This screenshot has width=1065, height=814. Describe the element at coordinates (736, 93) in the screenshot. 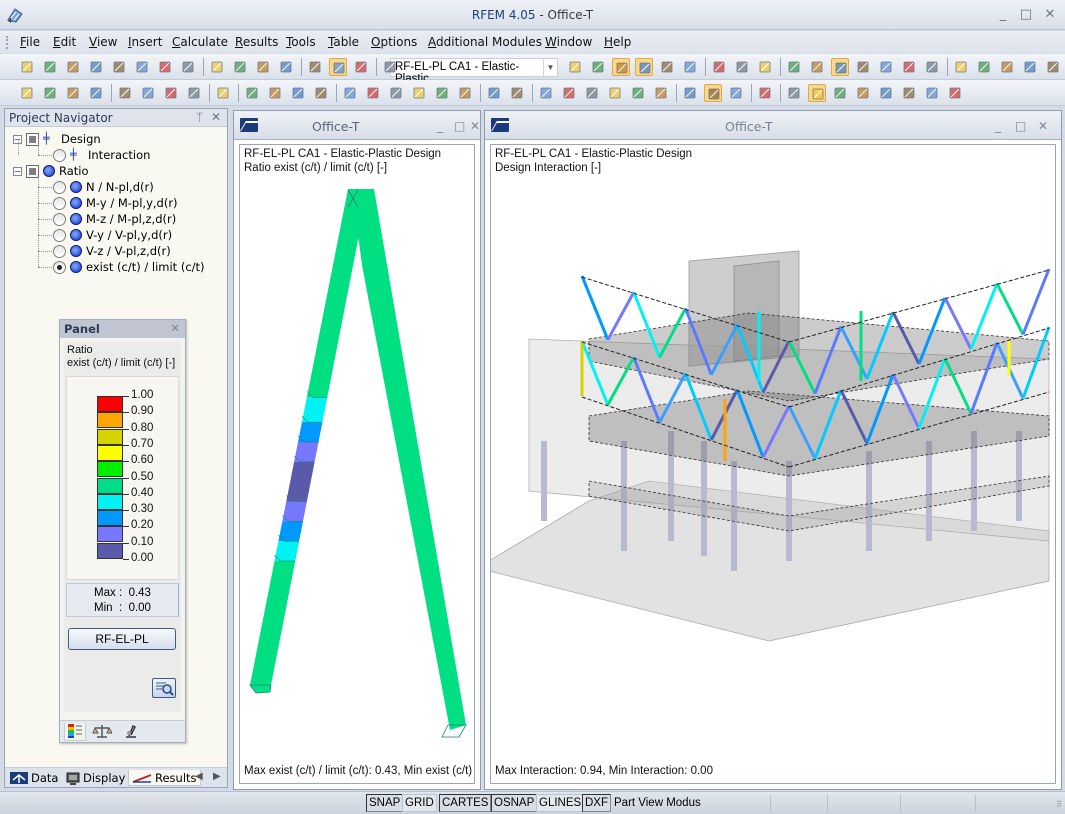

I see `model-shade-icon` at that location.